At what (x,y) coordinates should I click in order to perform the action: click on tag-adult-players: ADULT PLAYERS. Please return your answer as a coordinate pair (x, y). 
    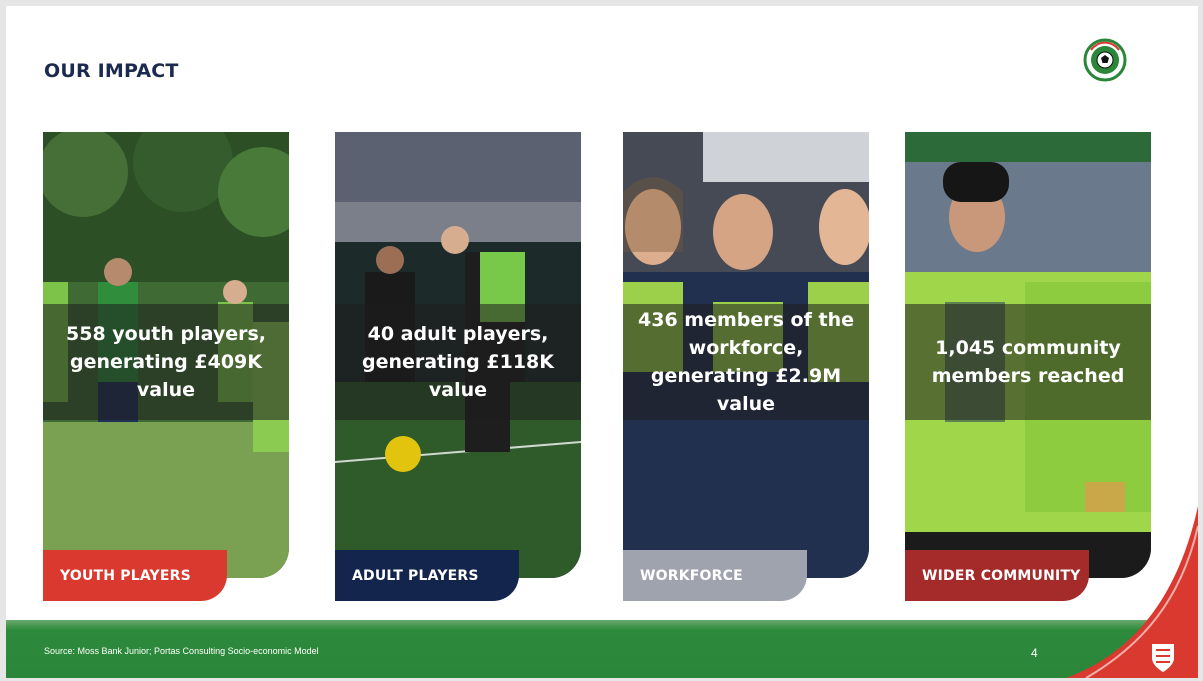
    Looking at the image, I should click on (427, 575).